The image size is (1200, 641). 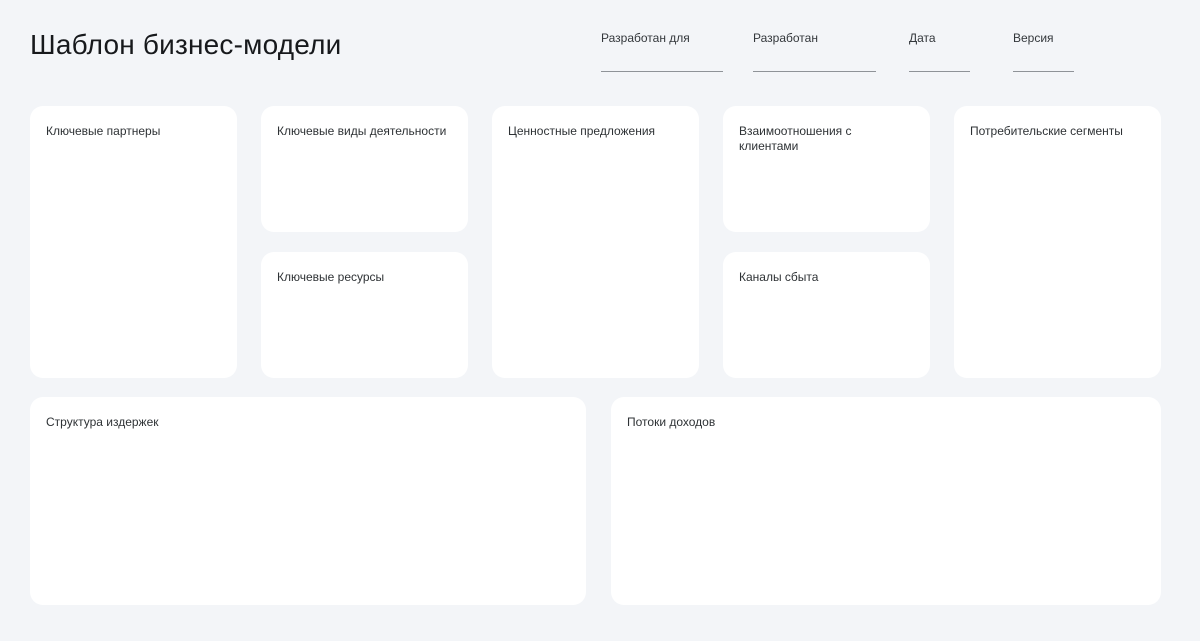 I want to click on card-customer-segments: Потребительские сегменты, so click(x=1057, y=242).